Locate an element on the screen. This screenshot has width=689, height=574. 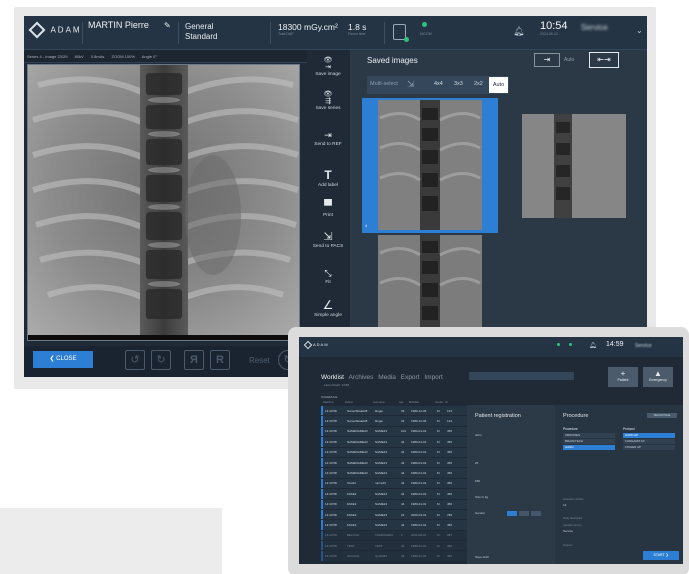
gender-toggle-male is located at coordinates (512, 513).